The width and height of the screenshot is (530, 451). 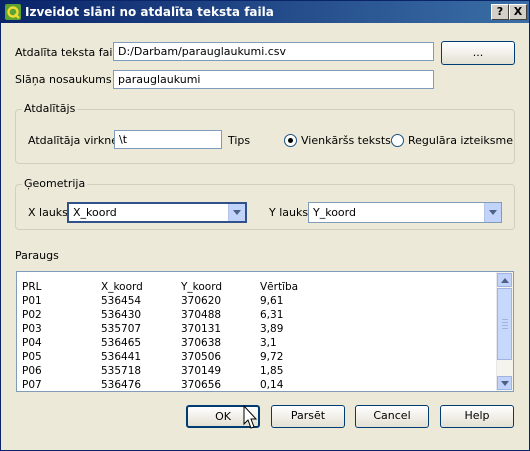 What do you see at coordinates (405, 212) in the screenshot?
I see `y-field-combo: Y_koord` at bounding box center [405, 212].